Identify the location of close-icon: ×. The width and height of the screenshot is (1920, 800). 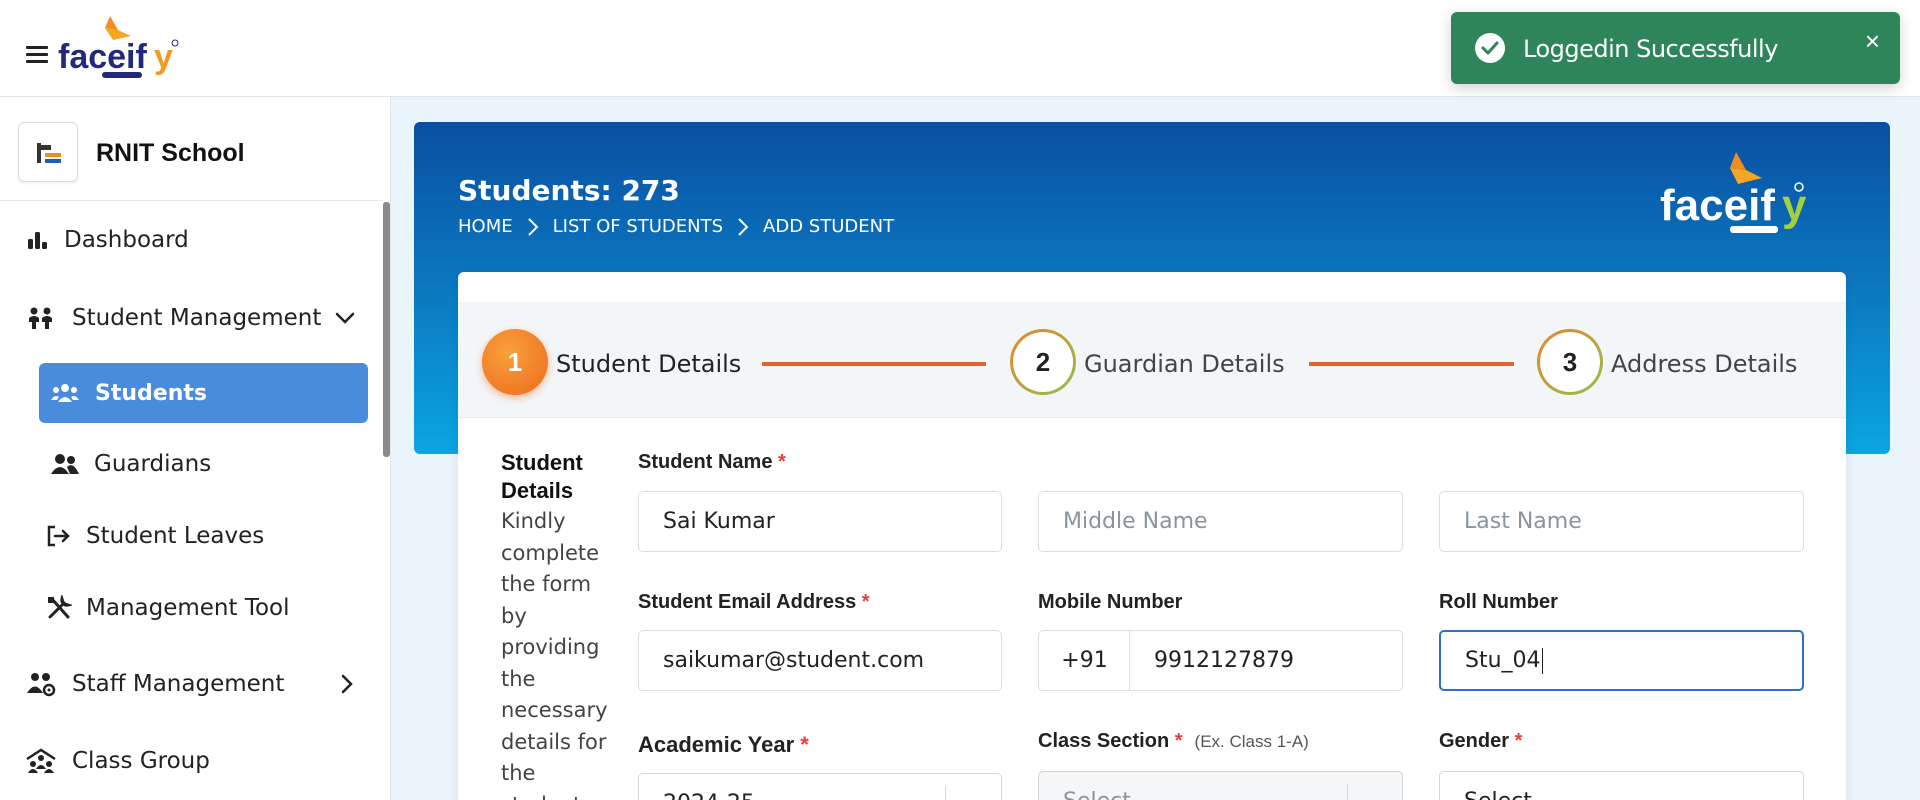
(1872, 41).